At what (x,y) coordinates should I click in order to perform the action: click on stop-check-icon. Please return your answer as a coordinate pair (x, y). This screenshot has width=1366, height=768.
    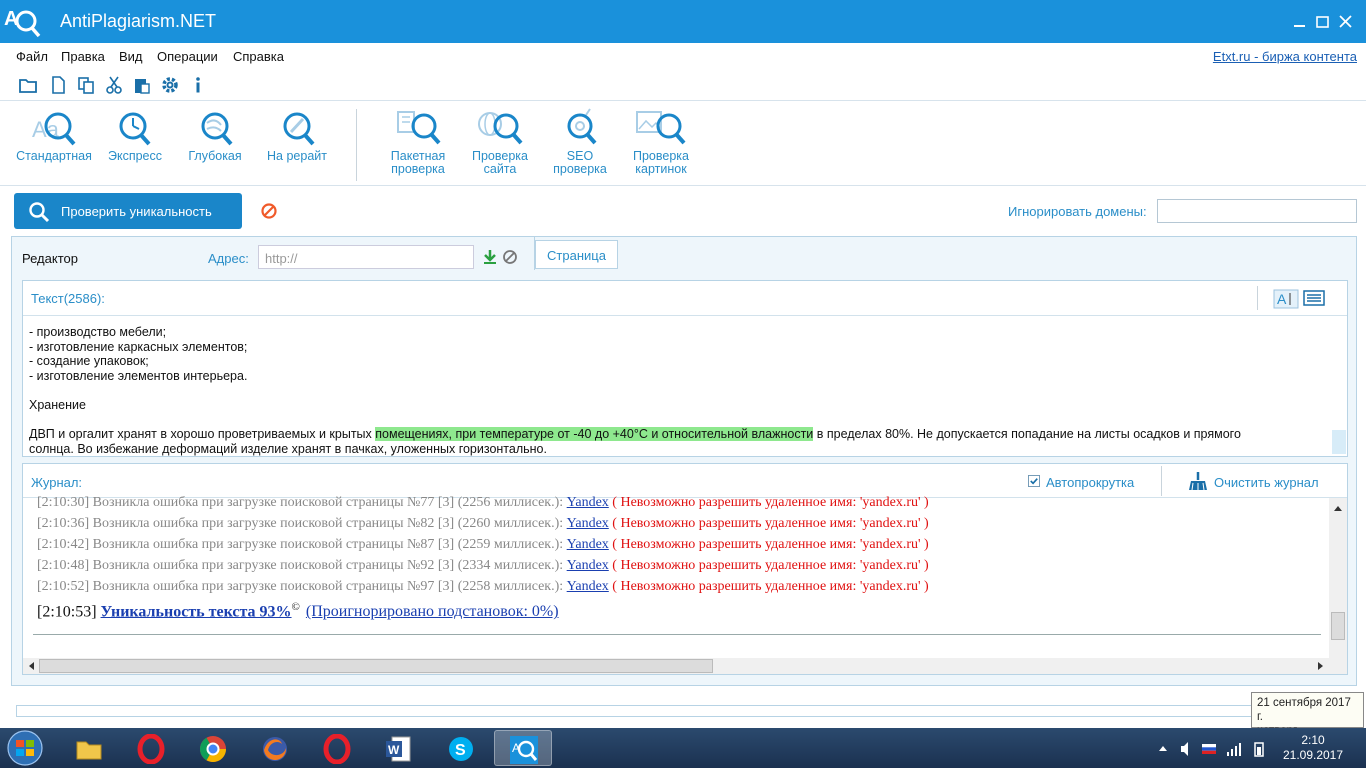
    Looking at the image, I should click on (269, 211).